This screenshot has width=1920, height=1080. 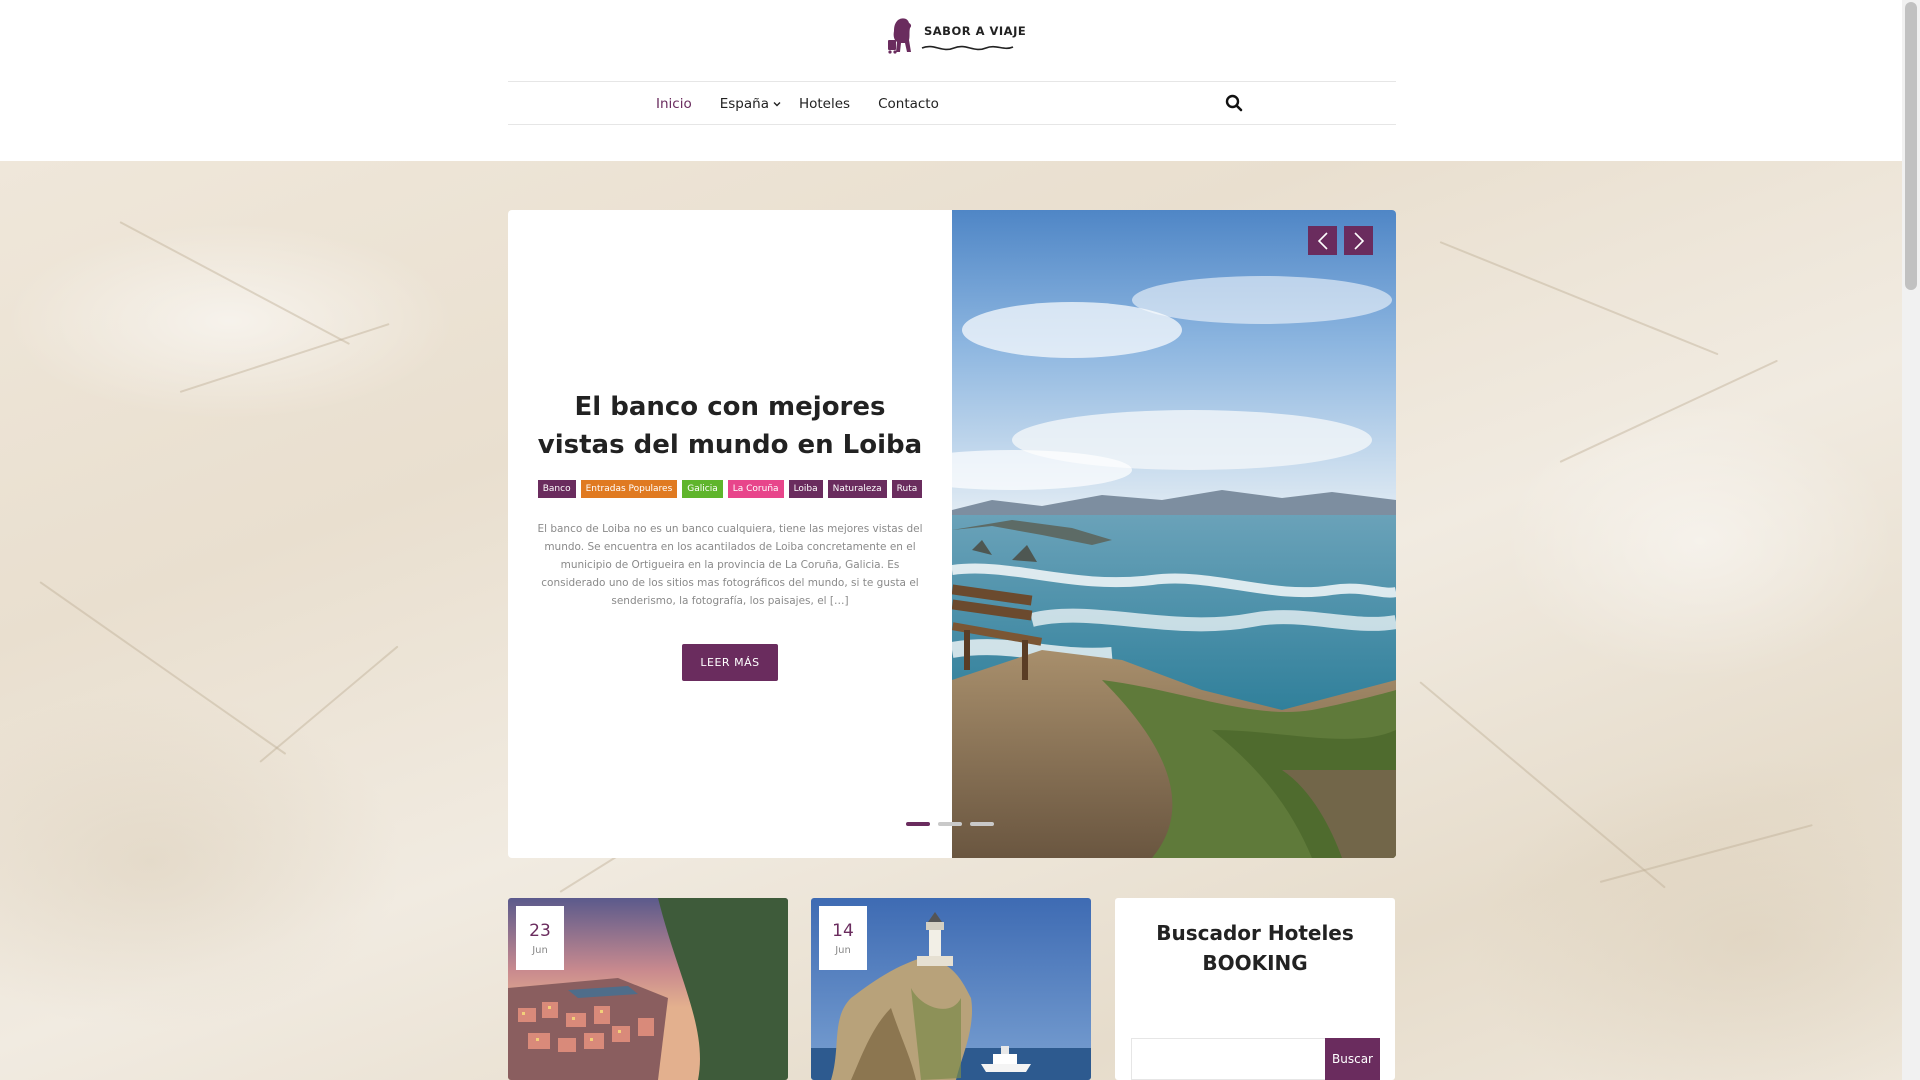 I want to click on nav-item-contacto: Contacto, so click(x=908, y=104).